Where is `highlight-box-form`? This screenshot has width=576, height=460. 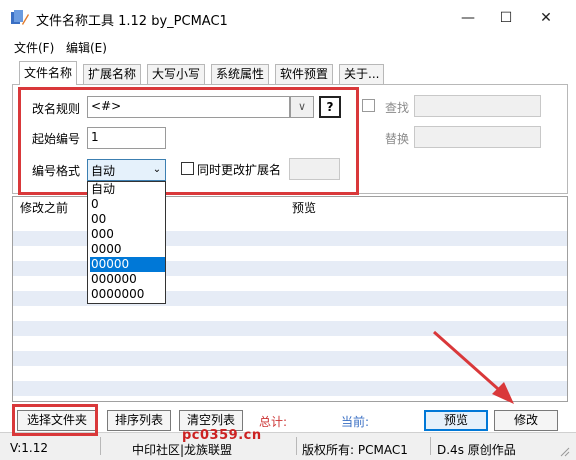
highlight-box-form is located at coordinates (188, 141).